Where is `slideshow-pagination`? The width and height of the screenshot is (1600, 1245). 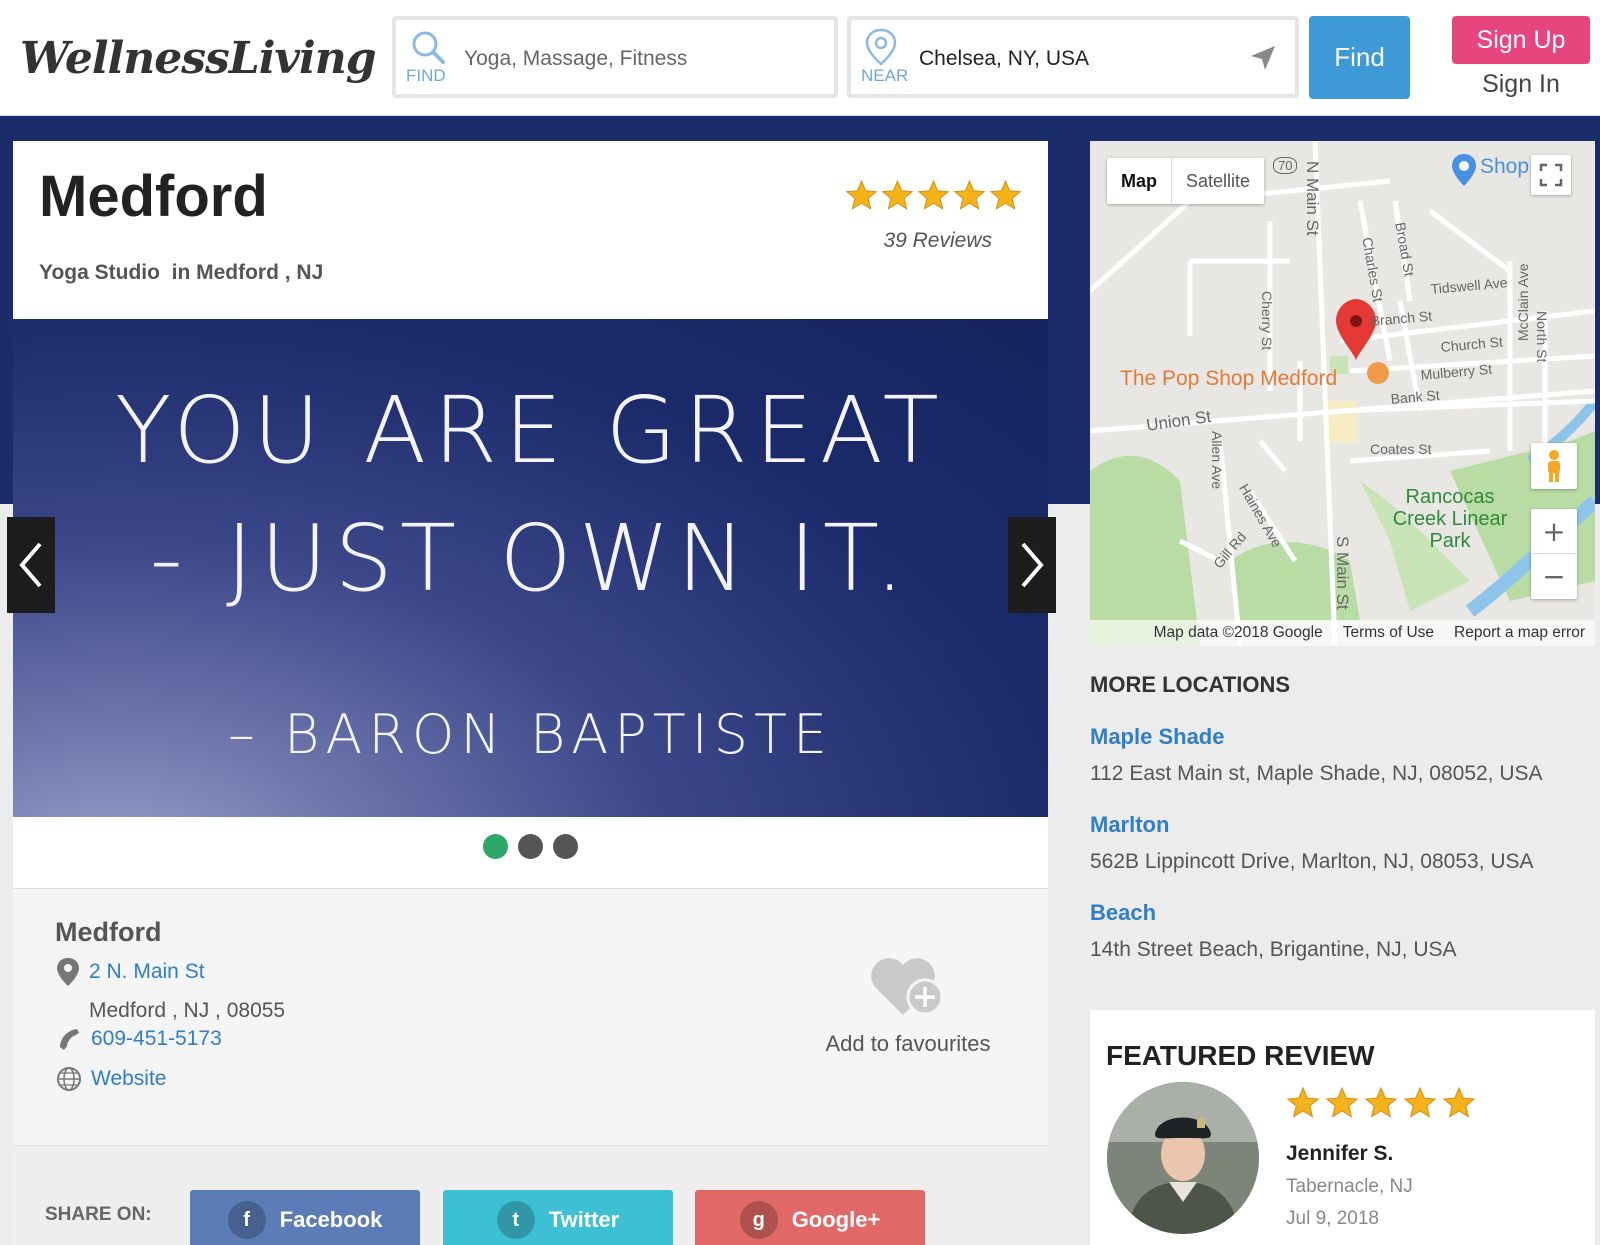 slideshow-pagination is located at coordinates (530, 853).